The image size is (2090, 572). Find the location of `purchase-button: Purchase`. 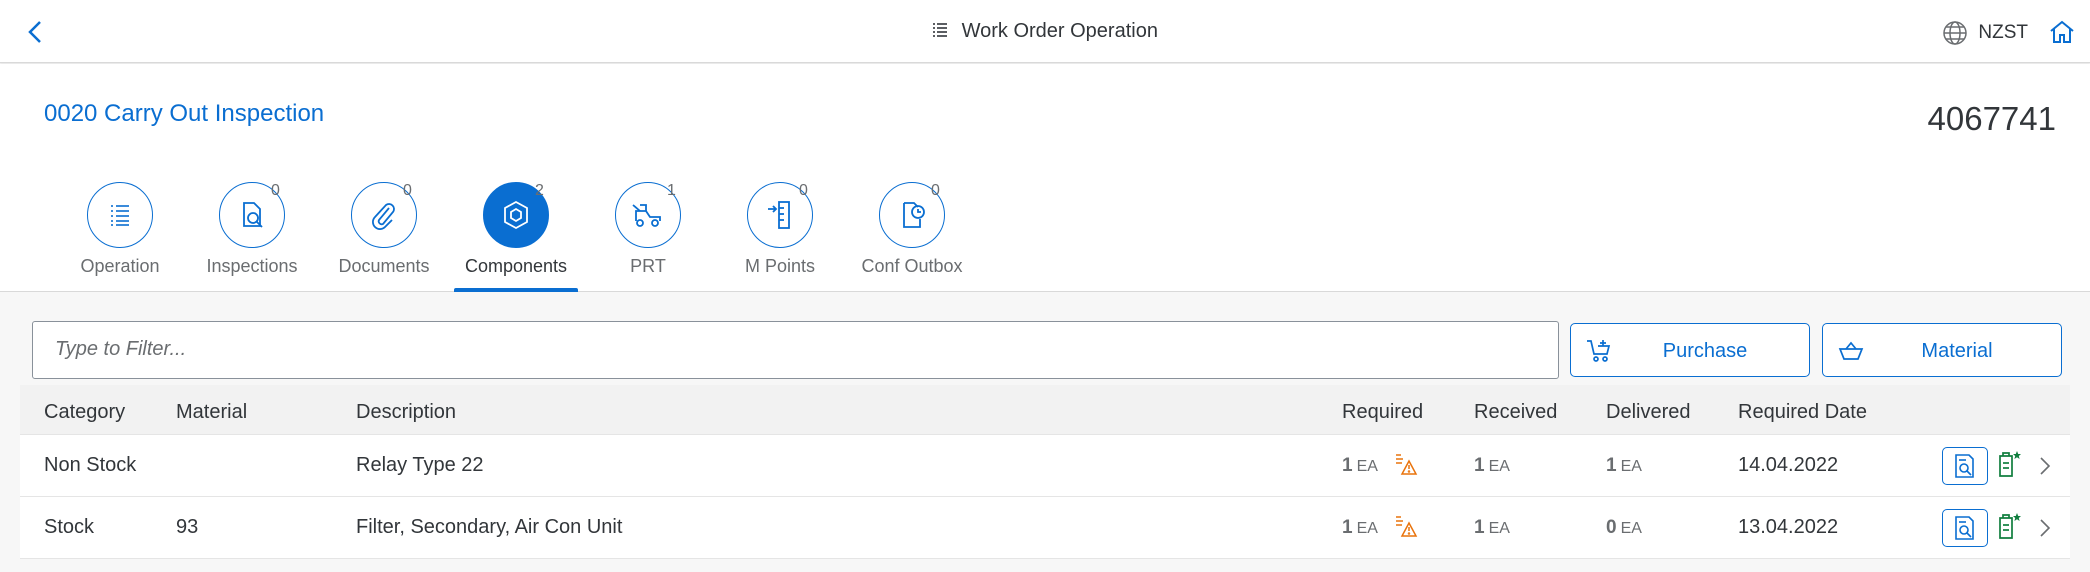

purchase-button: Purchase is located at coordinates (1690, 350).